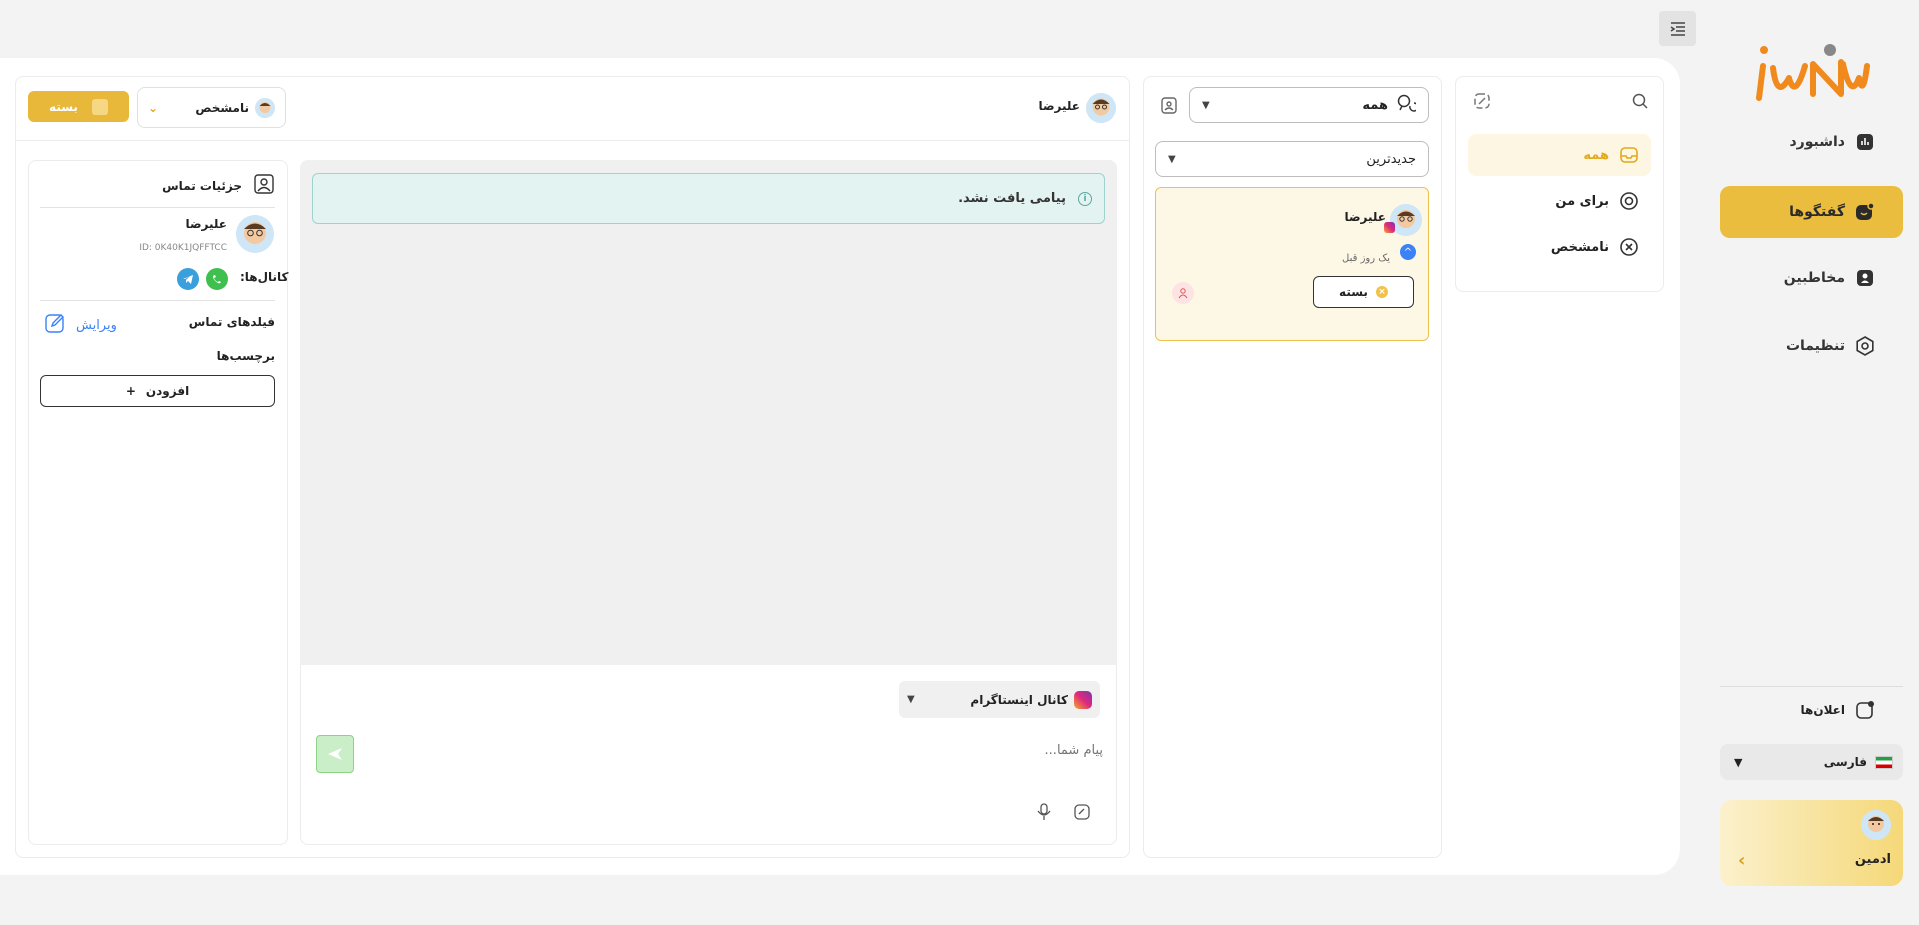 The width and height of the screenshot is (1919, 925). What do you see at coordinates (1482, 103) in the screenshot?
I see `filter-settings-icon` at bounding box center [1482, 103].